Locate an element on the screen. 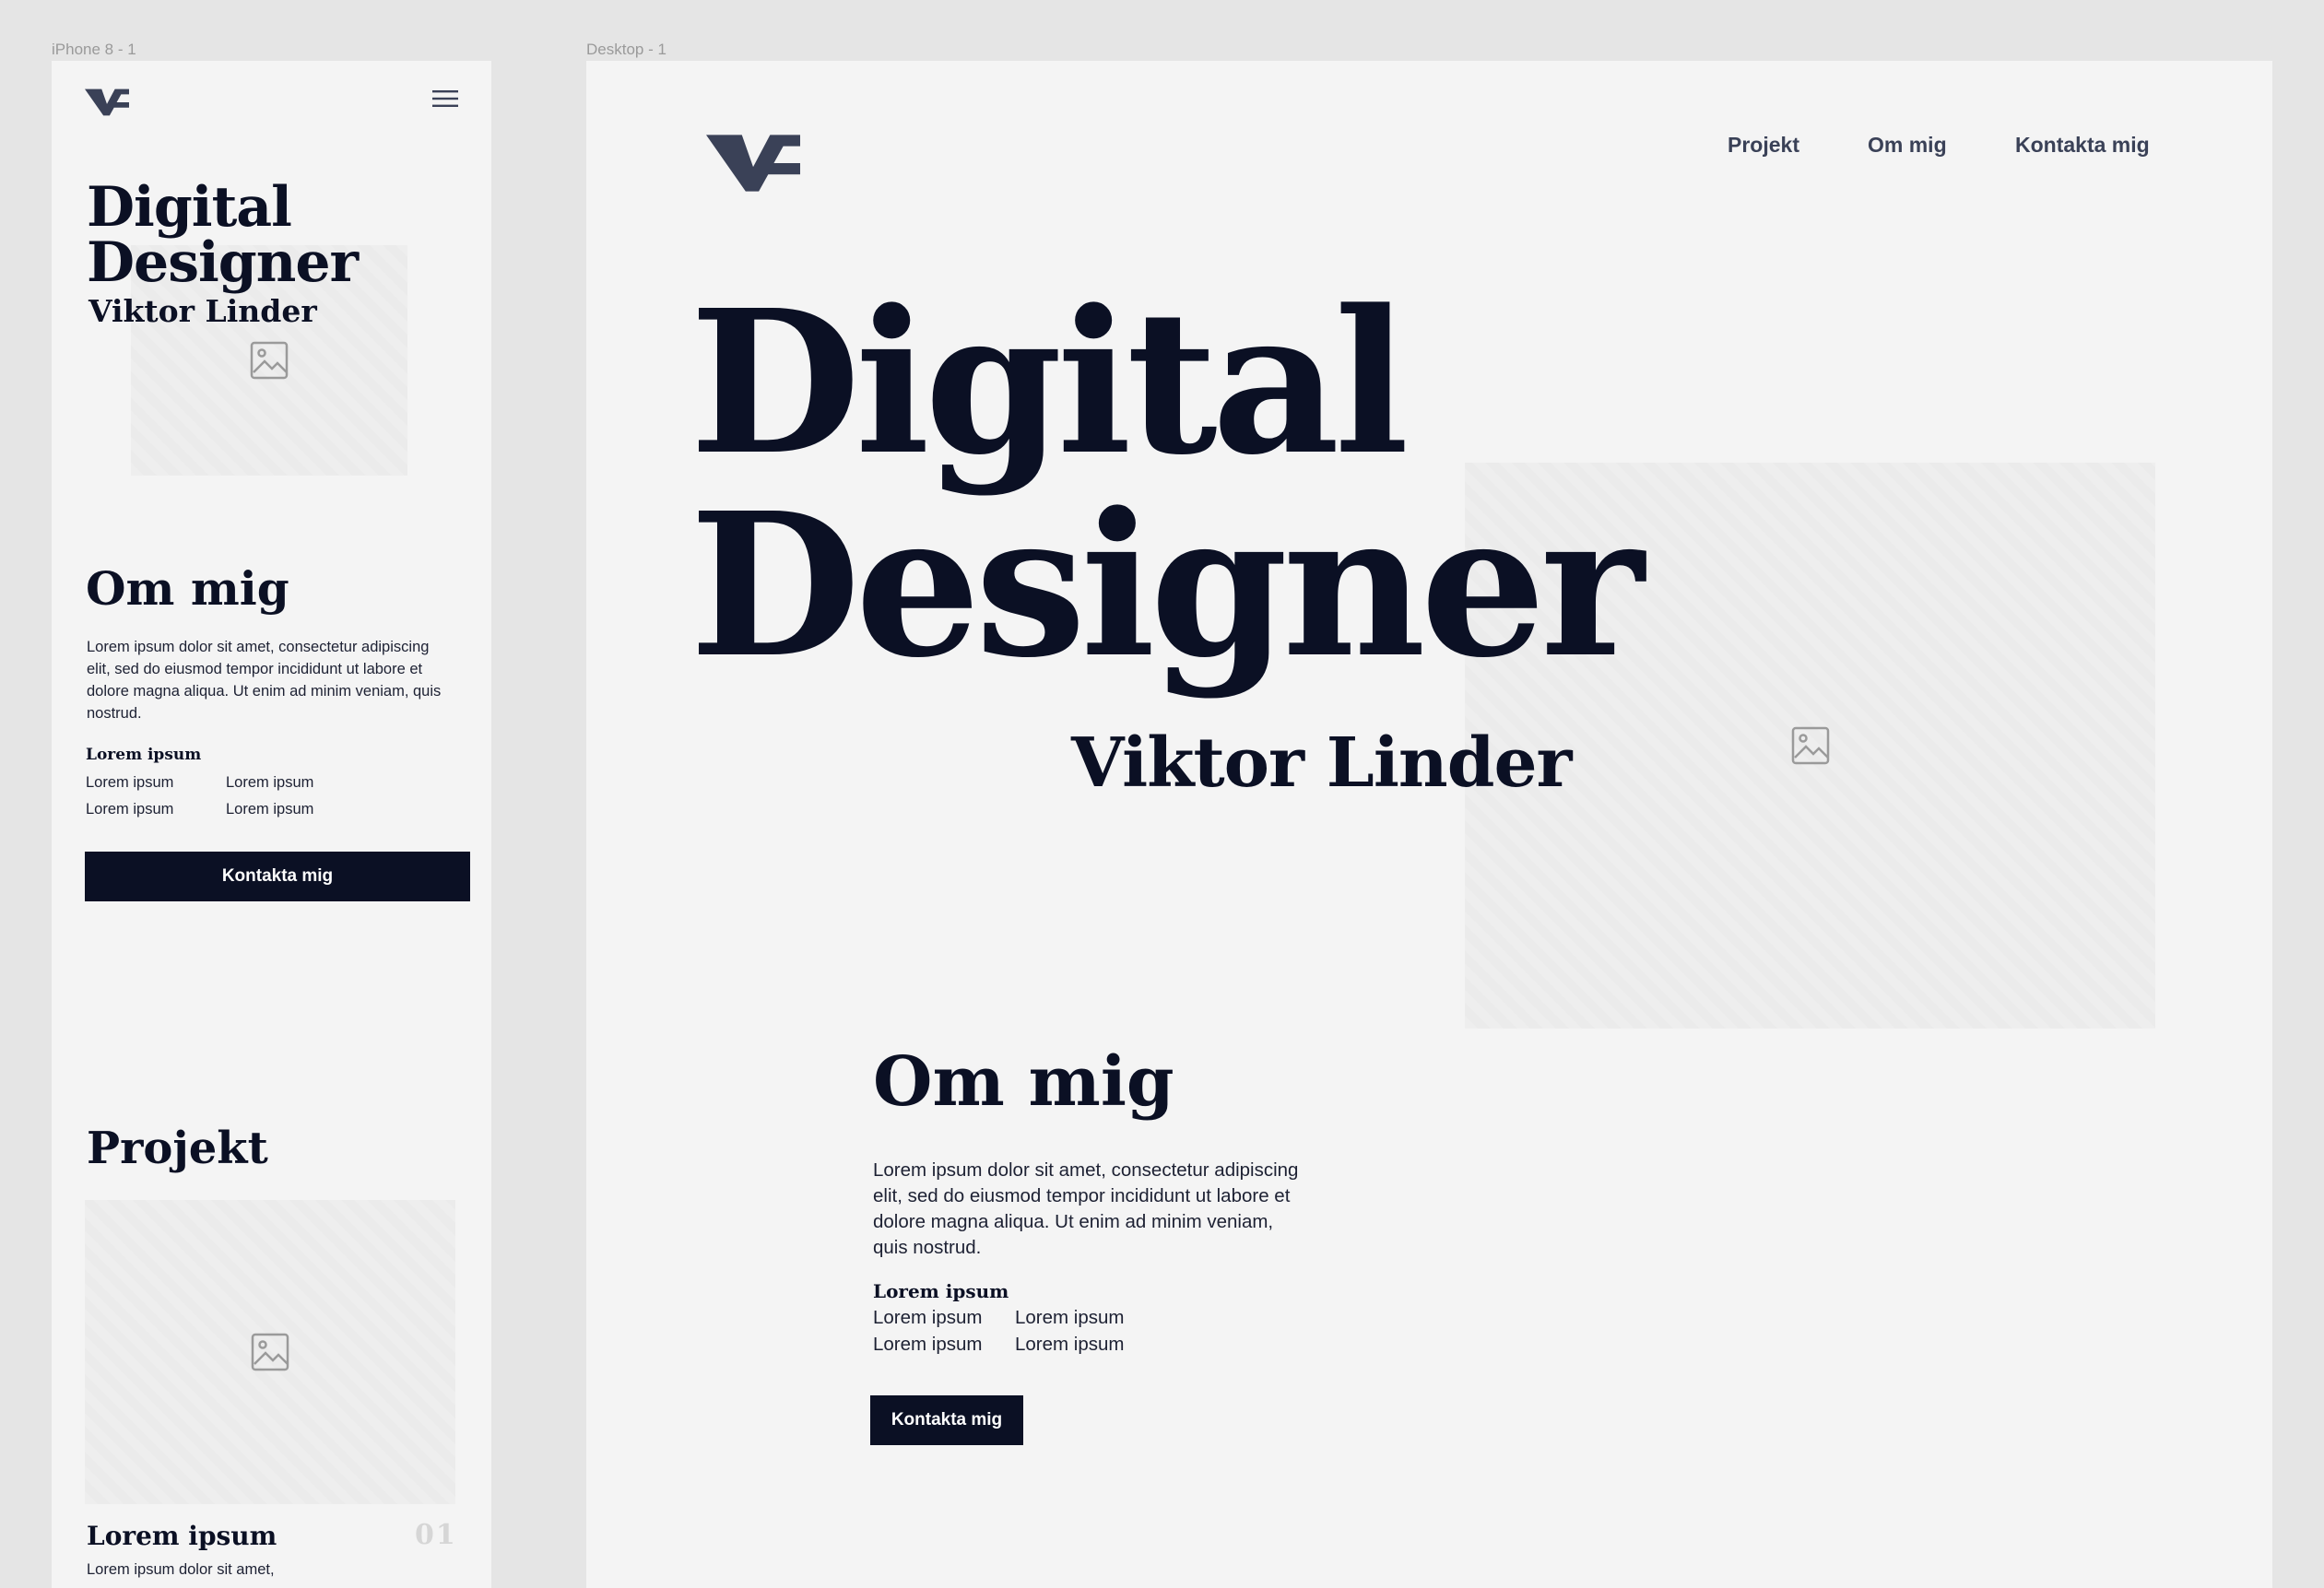  mobile-hero-name: Viktor Linder is located at coordinates (203, 311).